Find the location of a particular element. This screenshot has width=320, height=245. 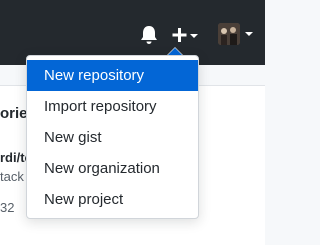

repo-description: tack is located at coordinates (12, 176).